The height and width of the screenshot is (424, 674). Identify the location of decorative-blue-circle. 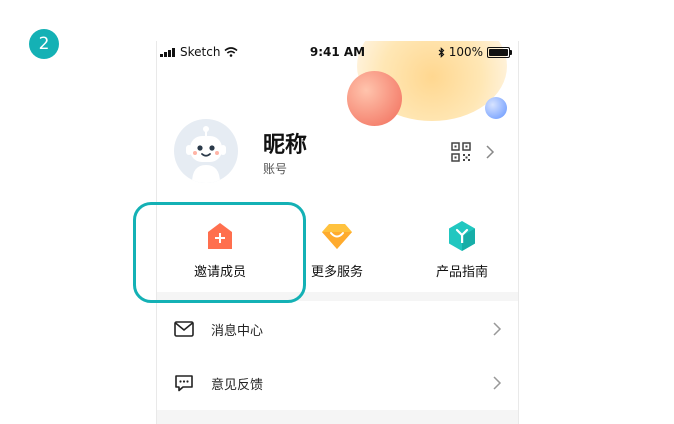
(496, 108).